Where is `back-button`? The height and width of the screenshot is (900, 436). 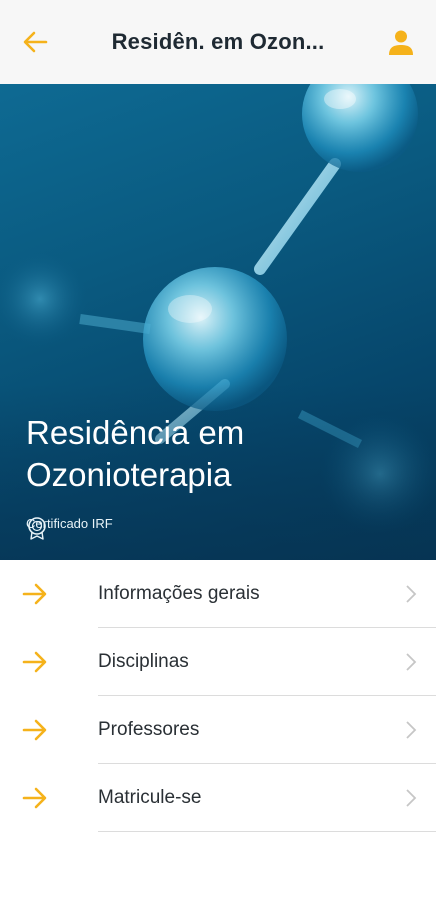 back-button is located at coordinates (35, 42).